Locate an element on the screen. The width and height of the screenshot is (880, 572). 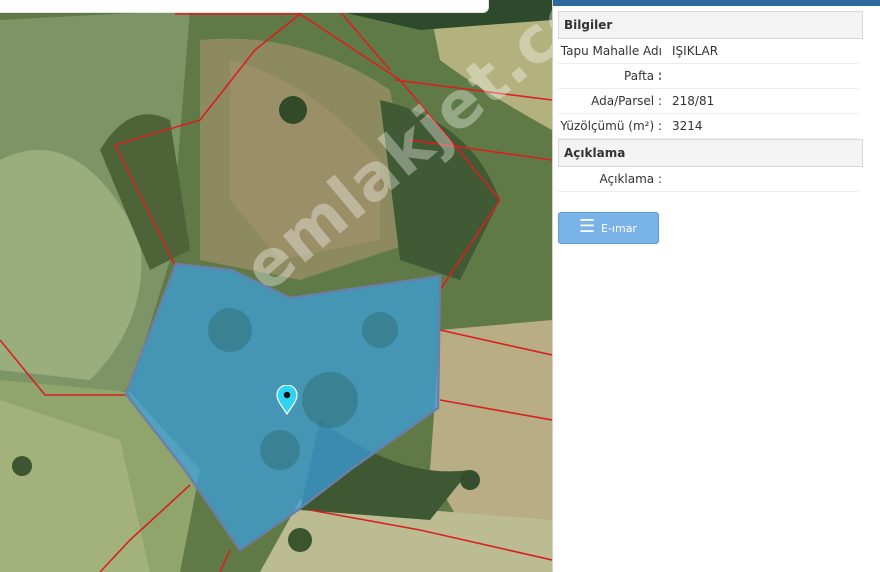
info-label: Ada/Parsel : is located at coordinates (626, 101).